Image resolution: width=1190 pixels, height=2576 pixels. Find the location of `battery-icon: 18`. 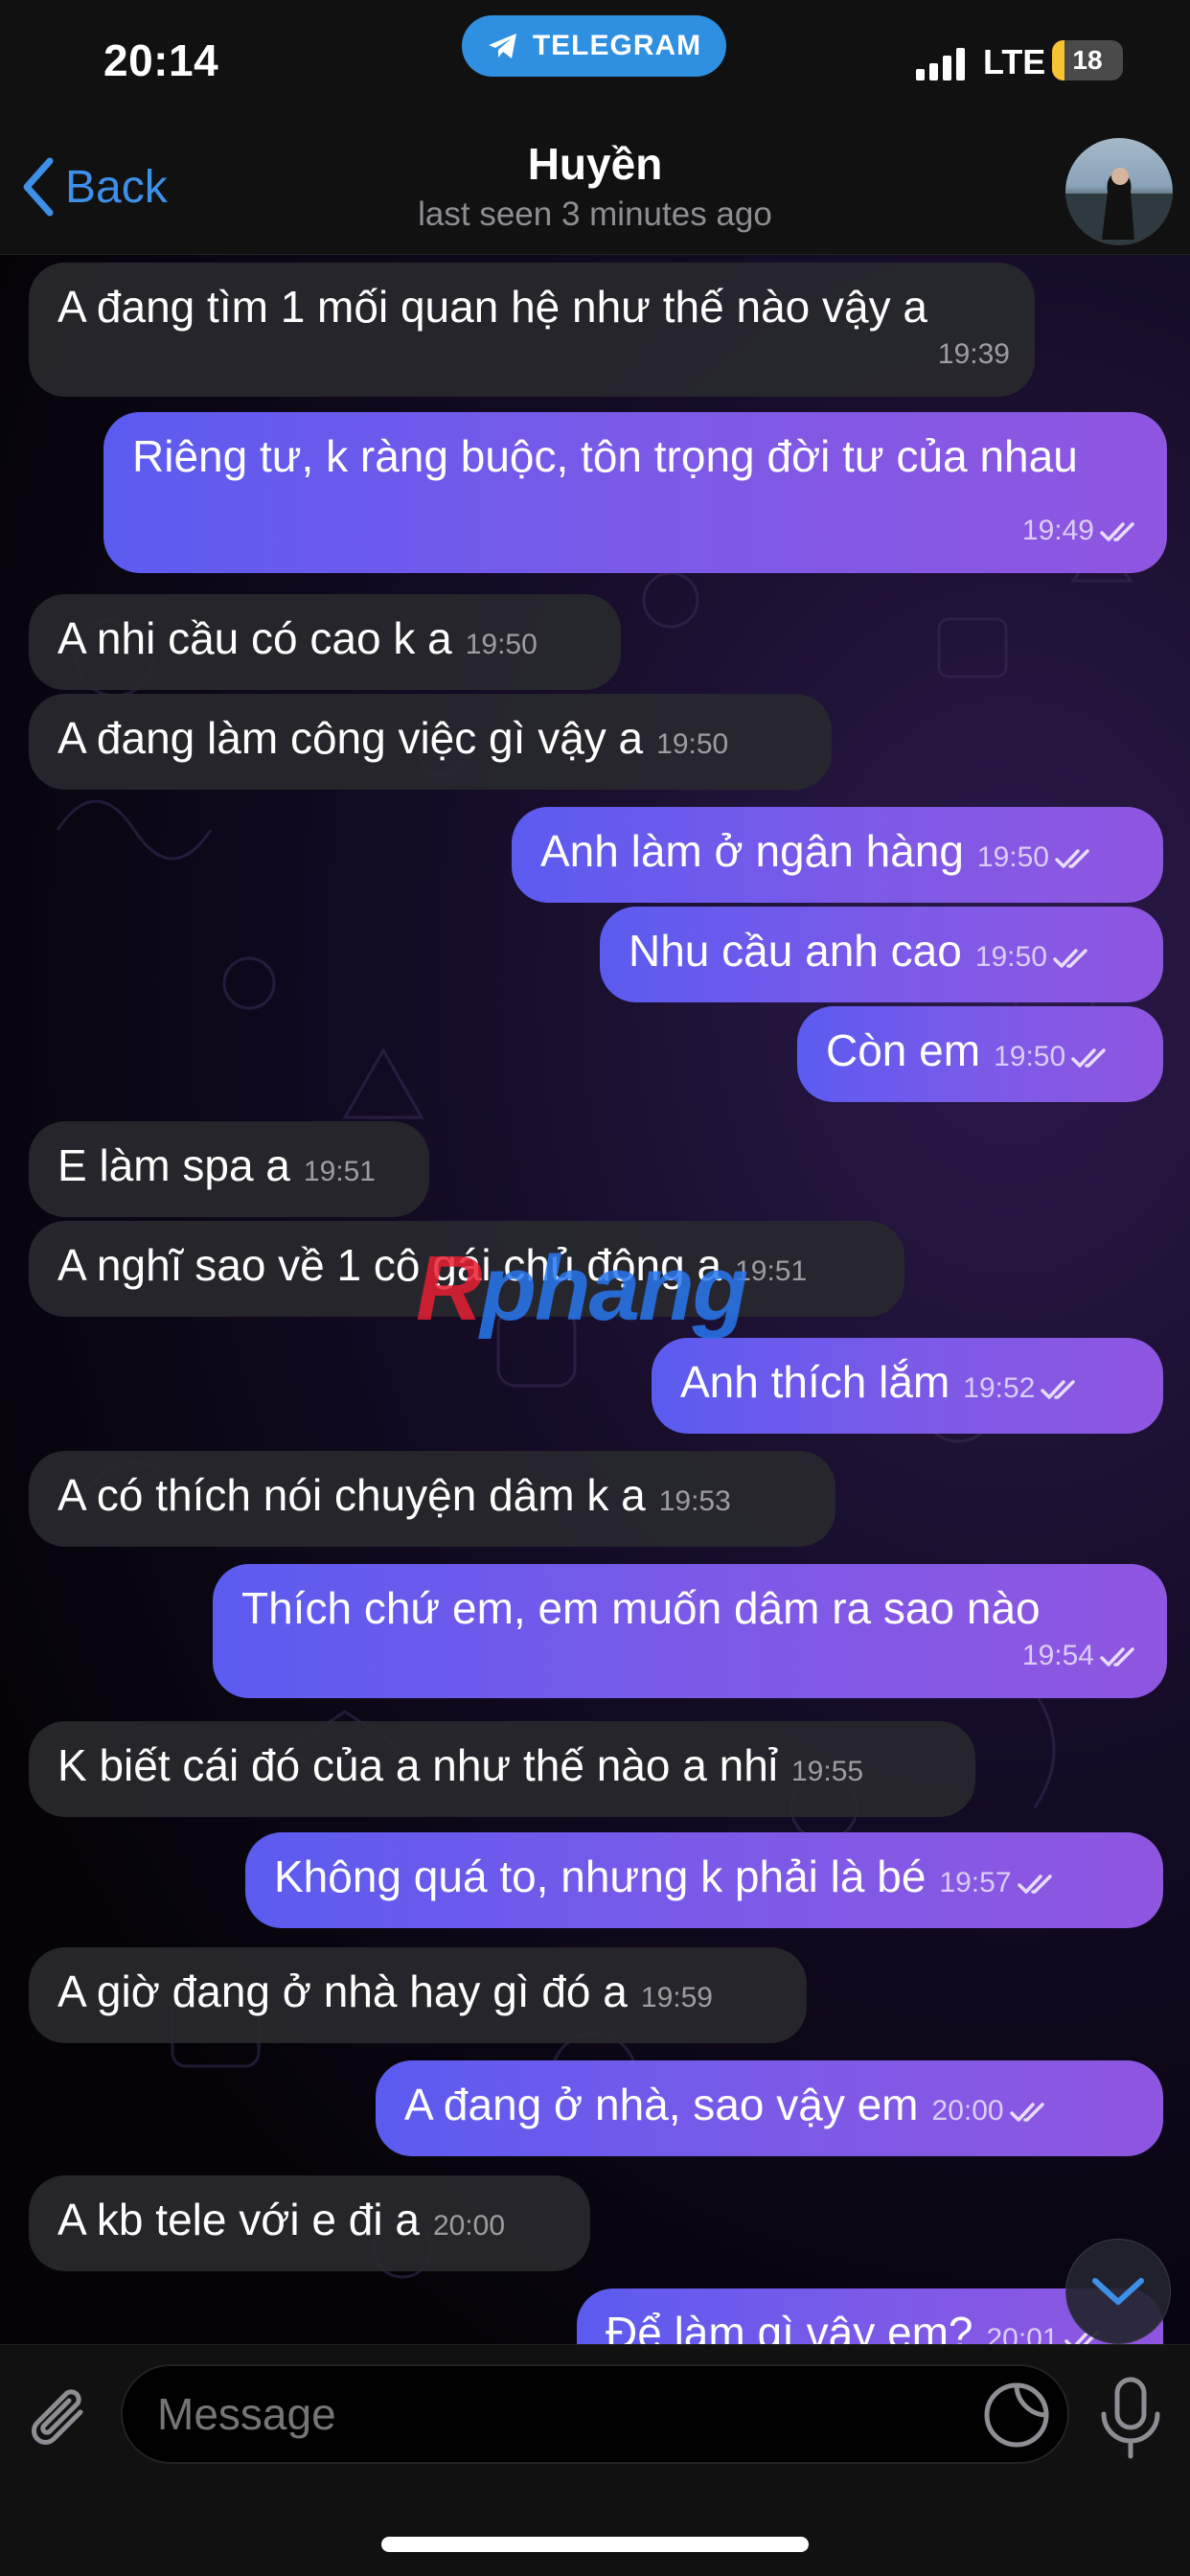

battery-icon: 18 is located at coordinates (1088, 60).